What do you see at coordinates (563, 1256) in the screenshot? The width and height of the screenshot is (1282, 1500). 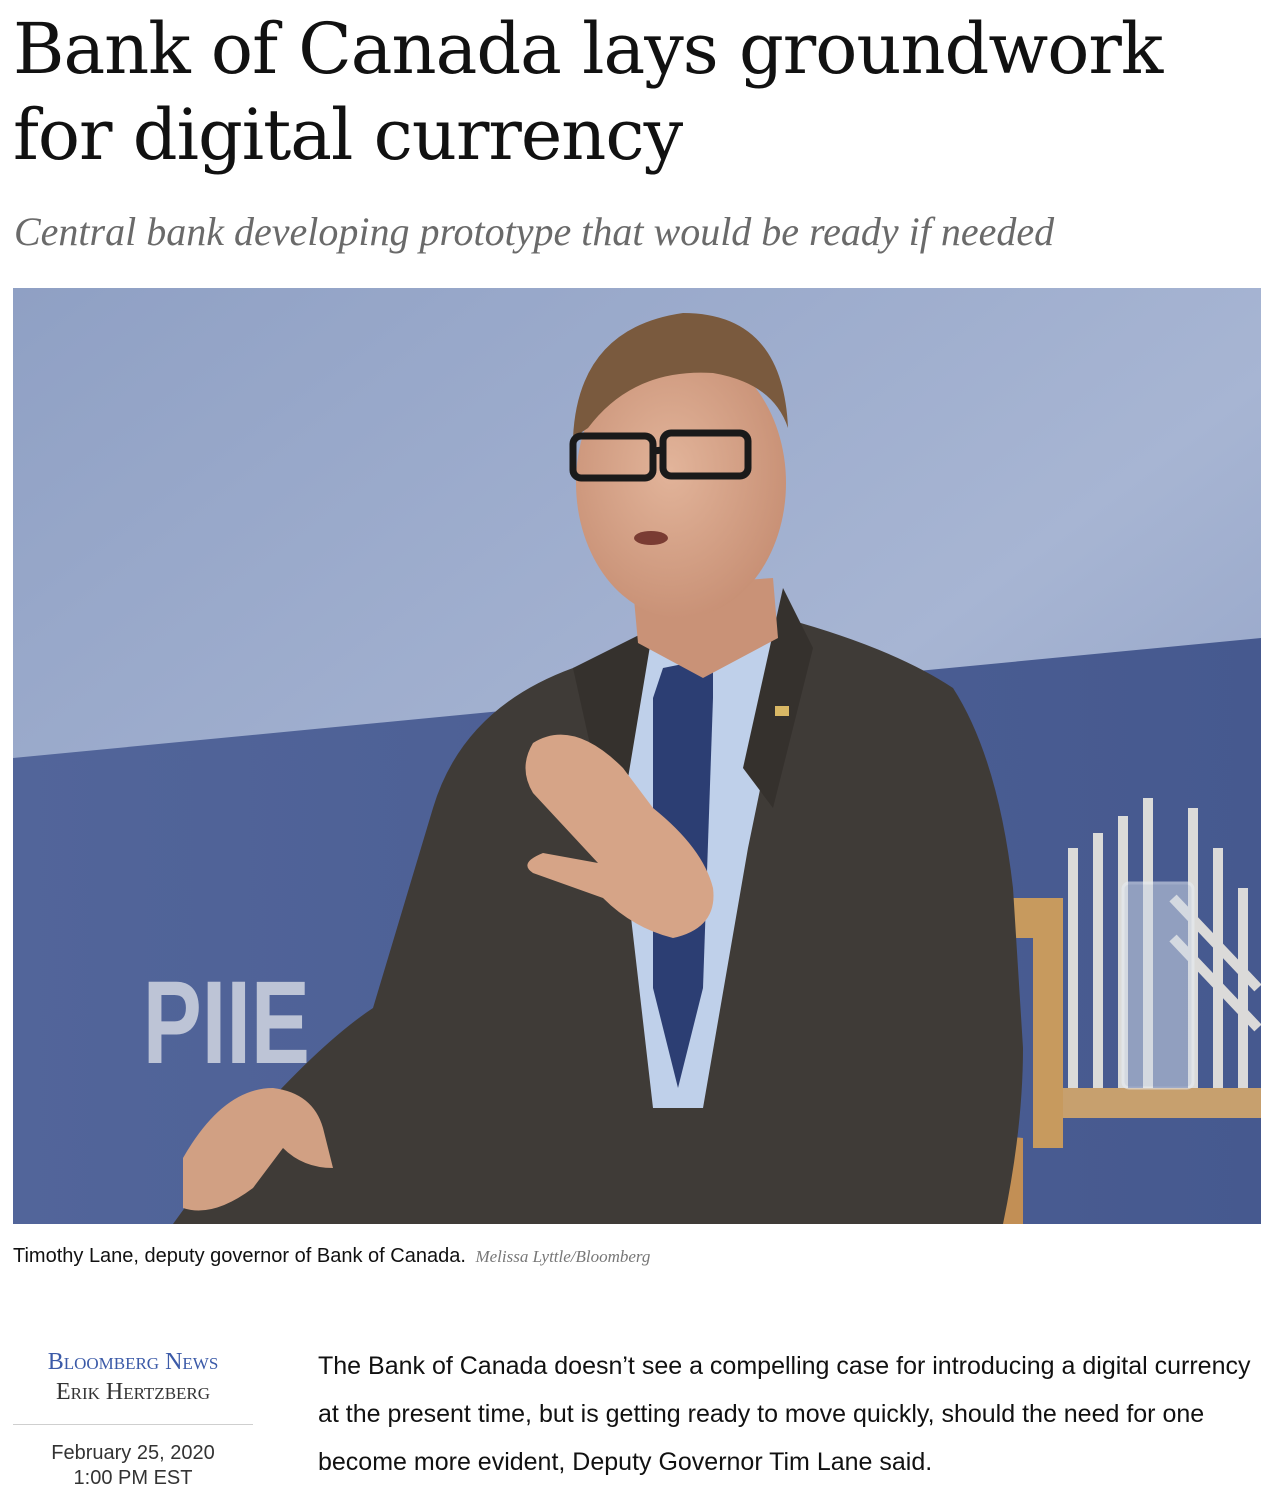 I see `photo-credit: Melissa Lyttle/Bloomberg` at bounding box center [563, 1256].